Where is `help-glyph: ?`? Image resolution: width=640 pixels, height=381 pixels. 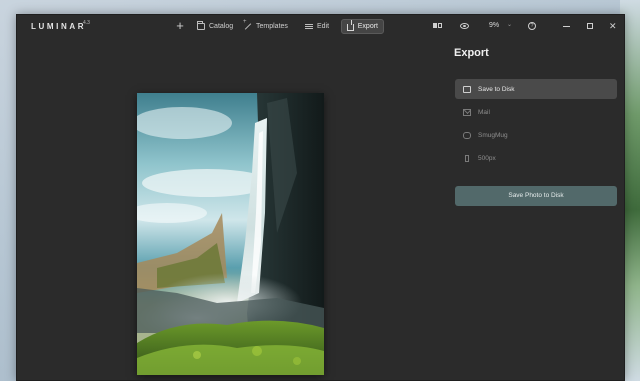 help-glyph: ? is located at coordinates (532, 26).